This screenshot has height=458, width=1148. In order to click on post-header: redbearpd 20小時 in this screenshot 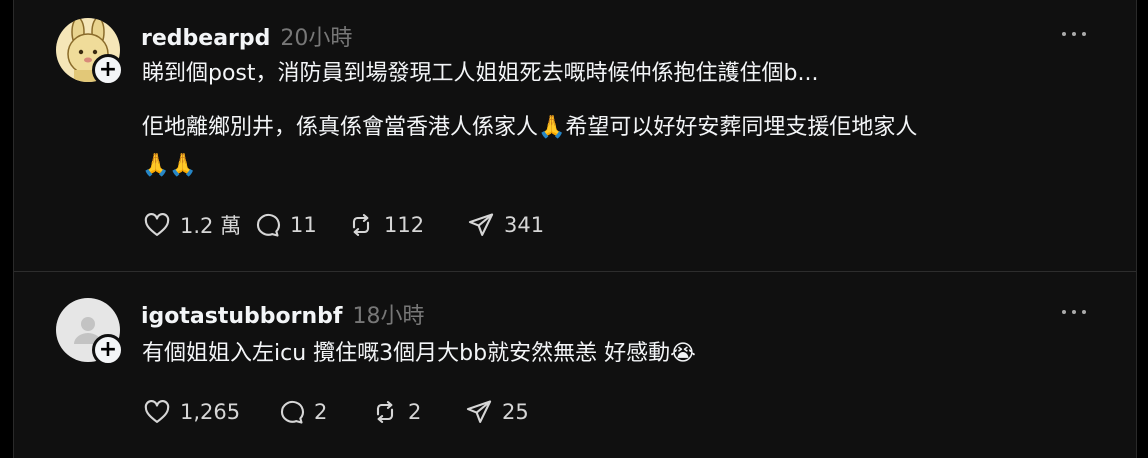, I will do `click(246, 36)`.